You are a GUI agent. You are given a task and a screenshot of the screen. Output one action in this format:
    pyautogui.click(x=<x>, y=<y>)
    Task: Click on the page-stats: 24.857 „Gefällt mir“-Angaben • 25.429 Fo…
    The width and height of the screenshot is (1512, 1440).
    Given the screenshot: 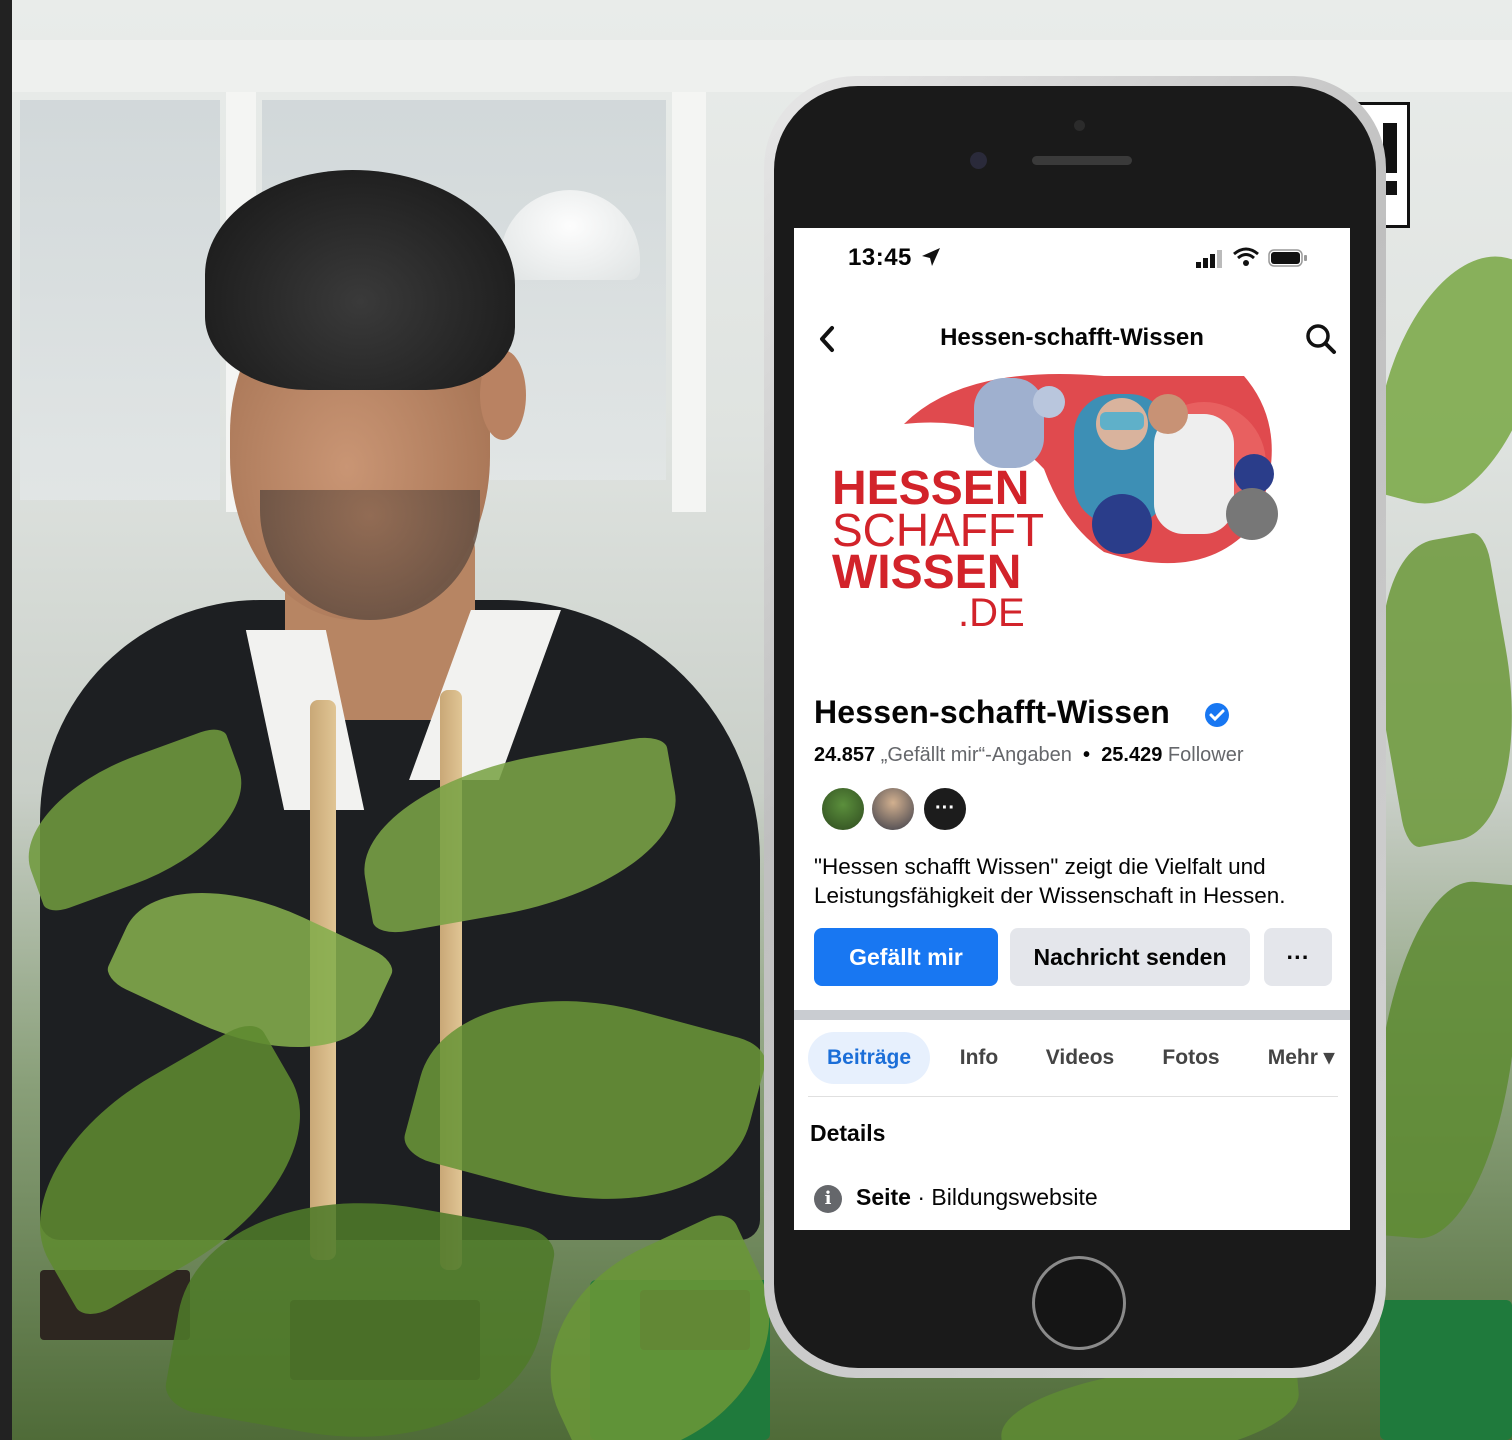 What is the action you would take?
    pyautogui.click(x=1029, y=755)
    